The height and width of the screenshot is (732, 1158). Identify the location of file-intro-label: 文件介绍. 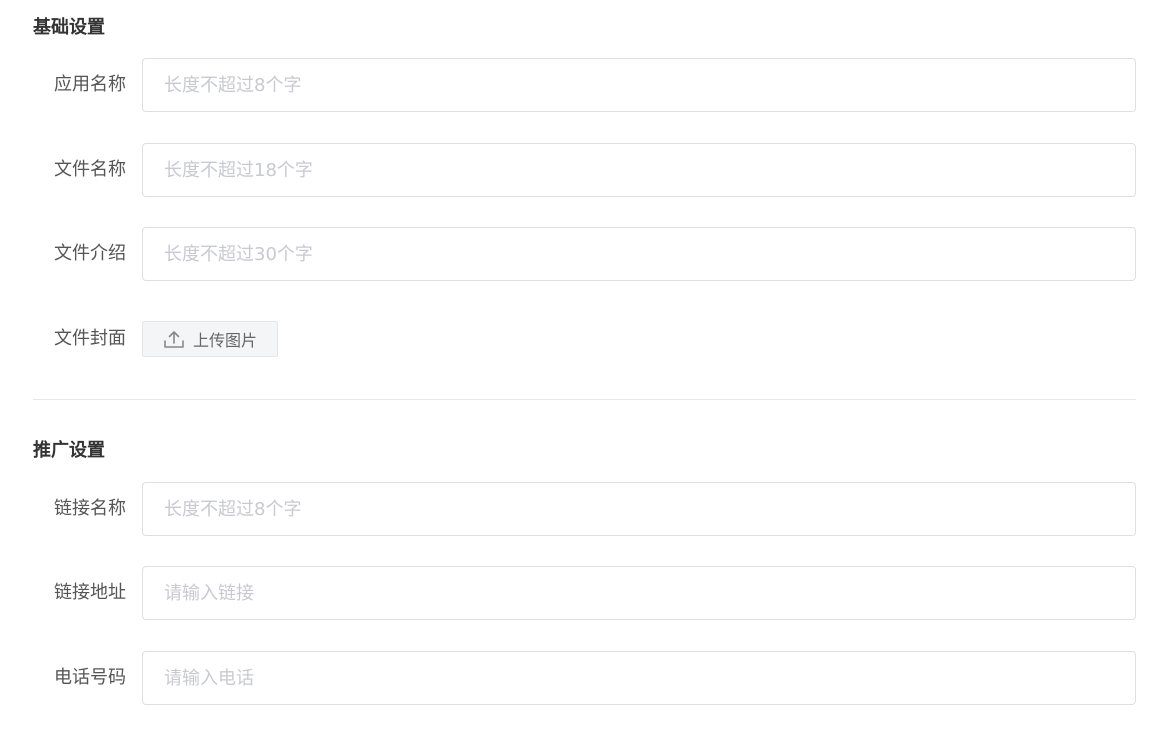
(90, 253).